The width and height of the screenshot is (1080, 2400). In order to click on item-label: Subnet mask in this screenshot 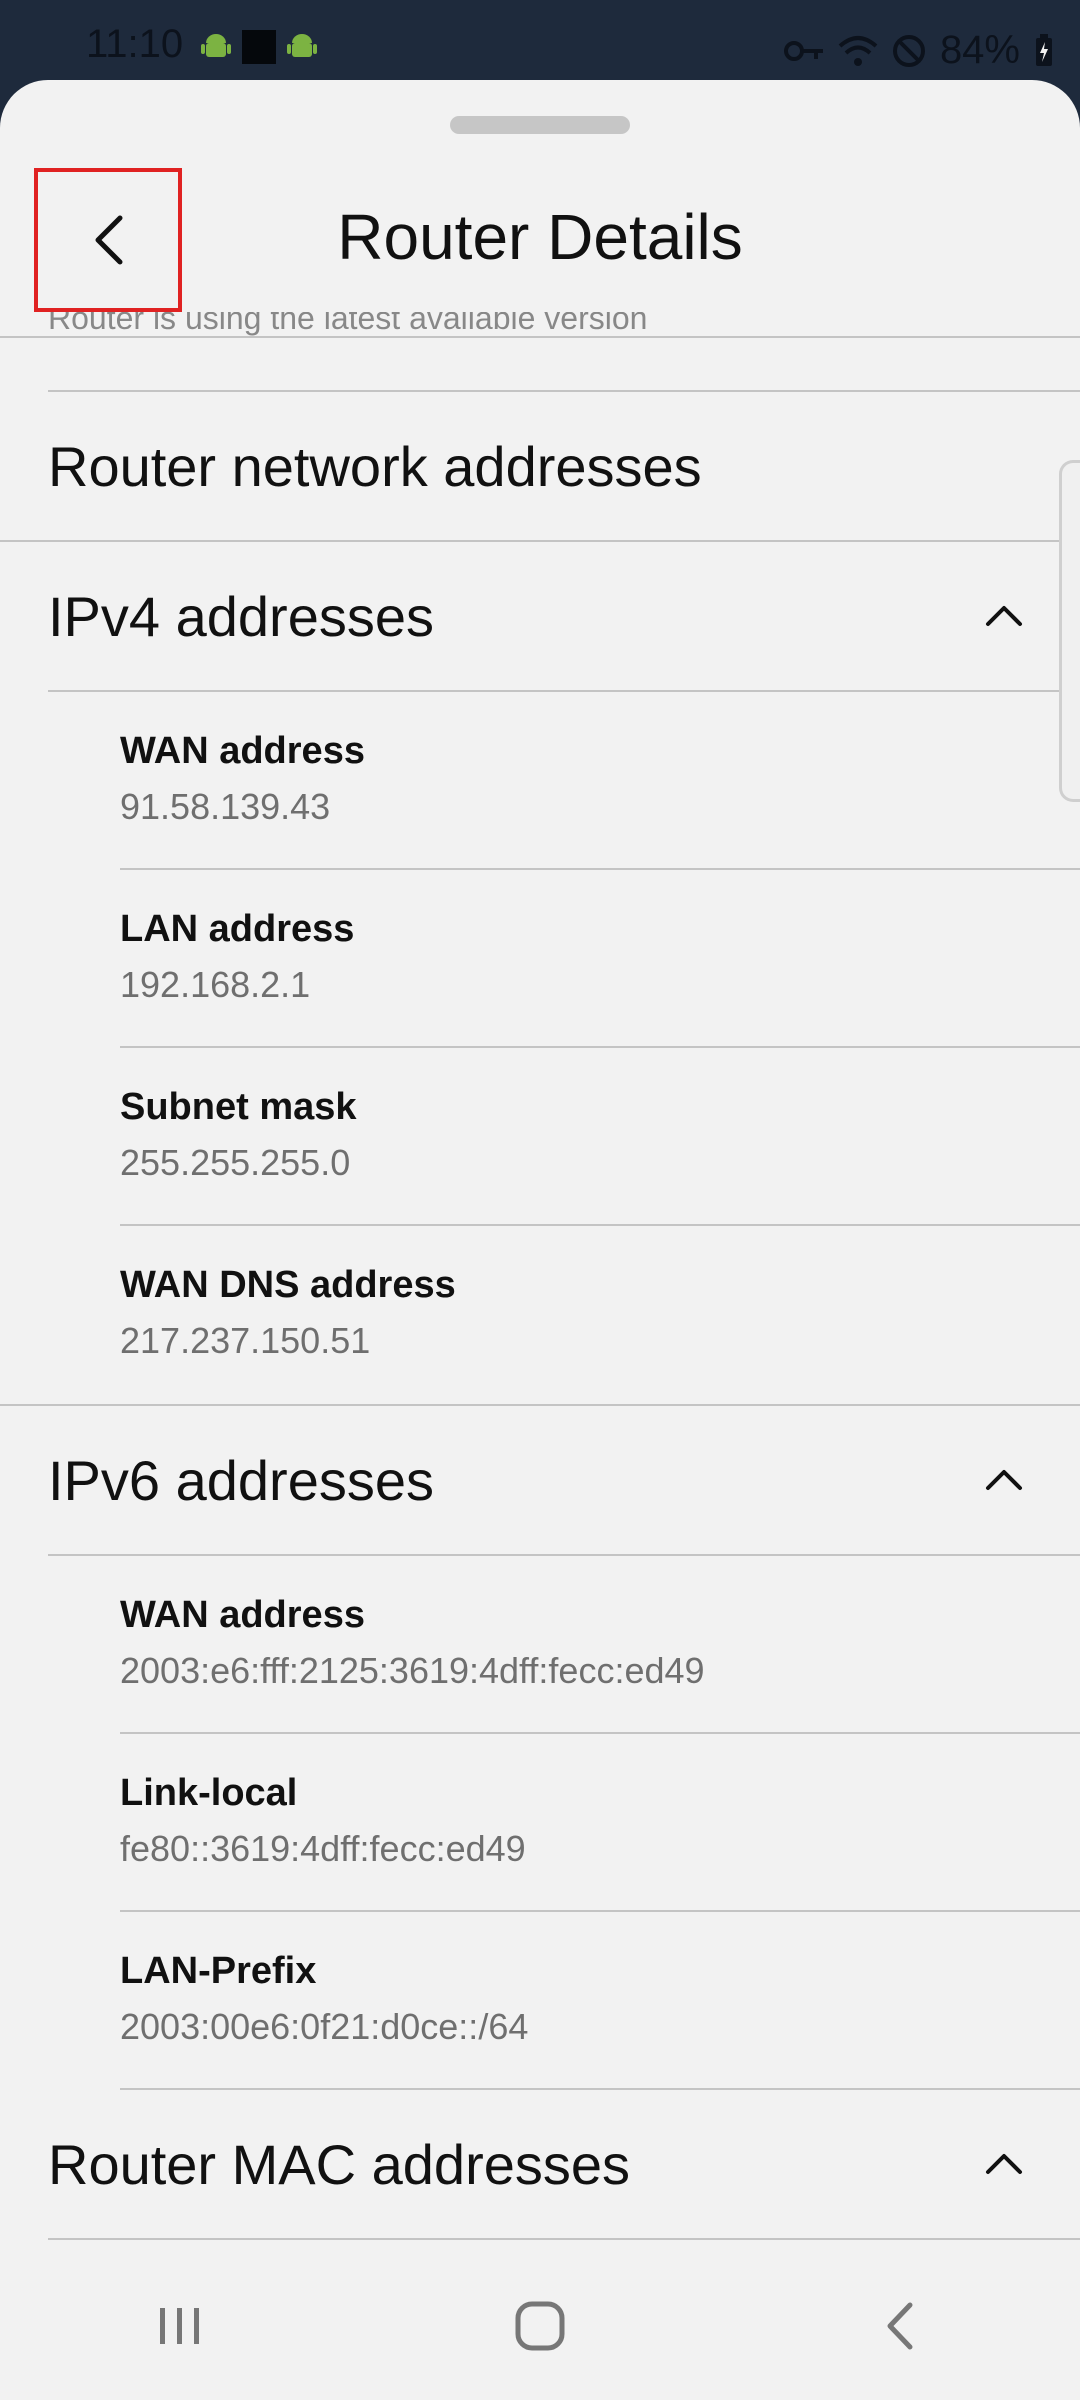, I will do `click(238, 1107)`.